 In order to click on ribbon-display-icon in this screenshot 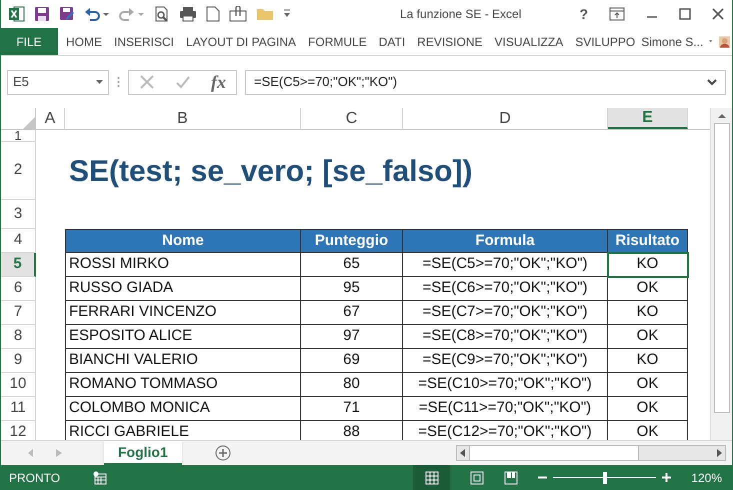, I will do `click(617, 14)`.